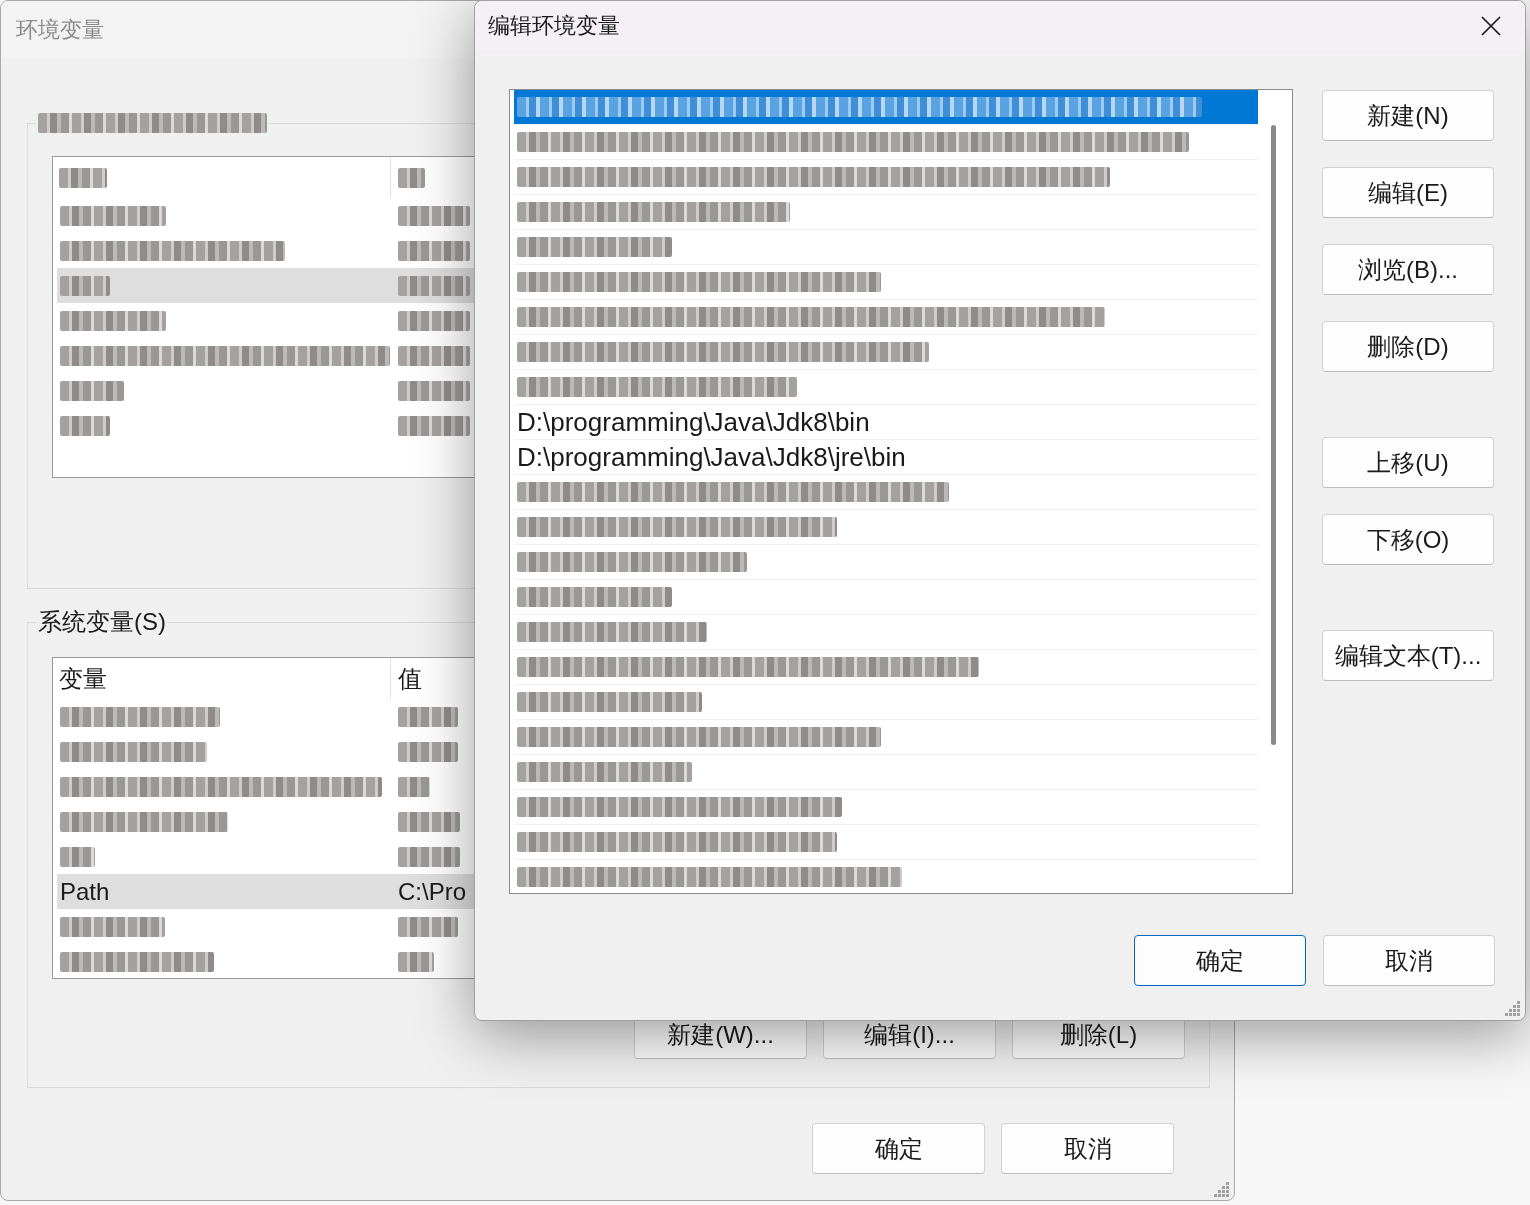 The width and height of the screenshot is (1530, 1205). What do you see at coordinates (266, 285) in the screenshot?
I see `list-row` at bounding box center [266, 285].